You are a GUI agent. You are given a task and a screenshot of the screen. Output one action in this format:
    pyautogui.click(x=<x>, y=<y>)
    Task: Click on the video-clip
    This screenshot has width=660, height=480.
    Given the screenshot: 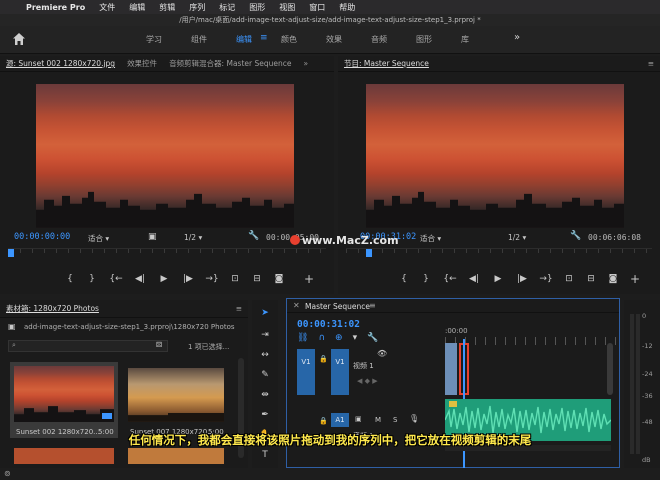 What is the action you would take?
    pyautogui.click(x=451, y=369)
    